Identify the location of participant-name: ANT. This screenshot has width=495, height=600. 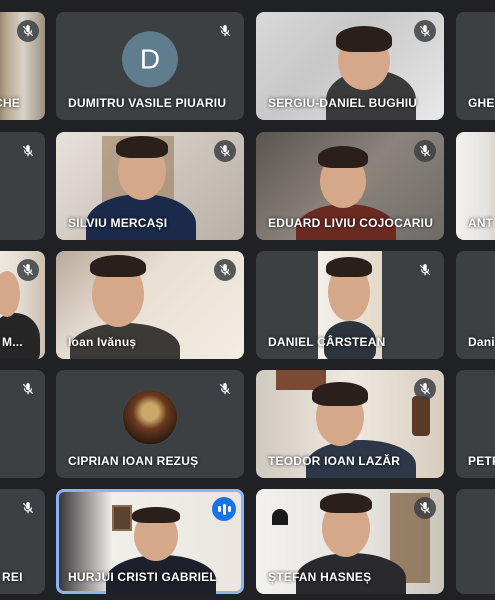
(481, 223).